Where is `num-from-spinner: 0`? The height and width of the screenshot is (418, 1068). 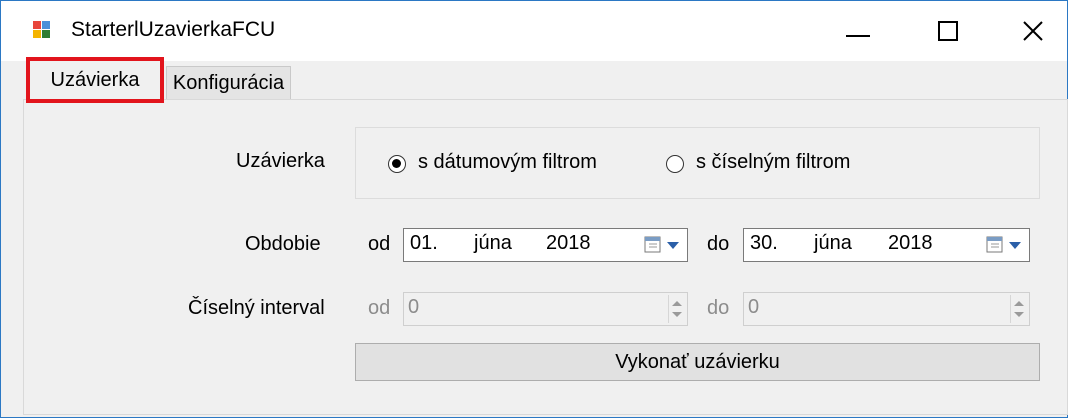 num-from-spinner: 0 is located at coordinates (545, 309).